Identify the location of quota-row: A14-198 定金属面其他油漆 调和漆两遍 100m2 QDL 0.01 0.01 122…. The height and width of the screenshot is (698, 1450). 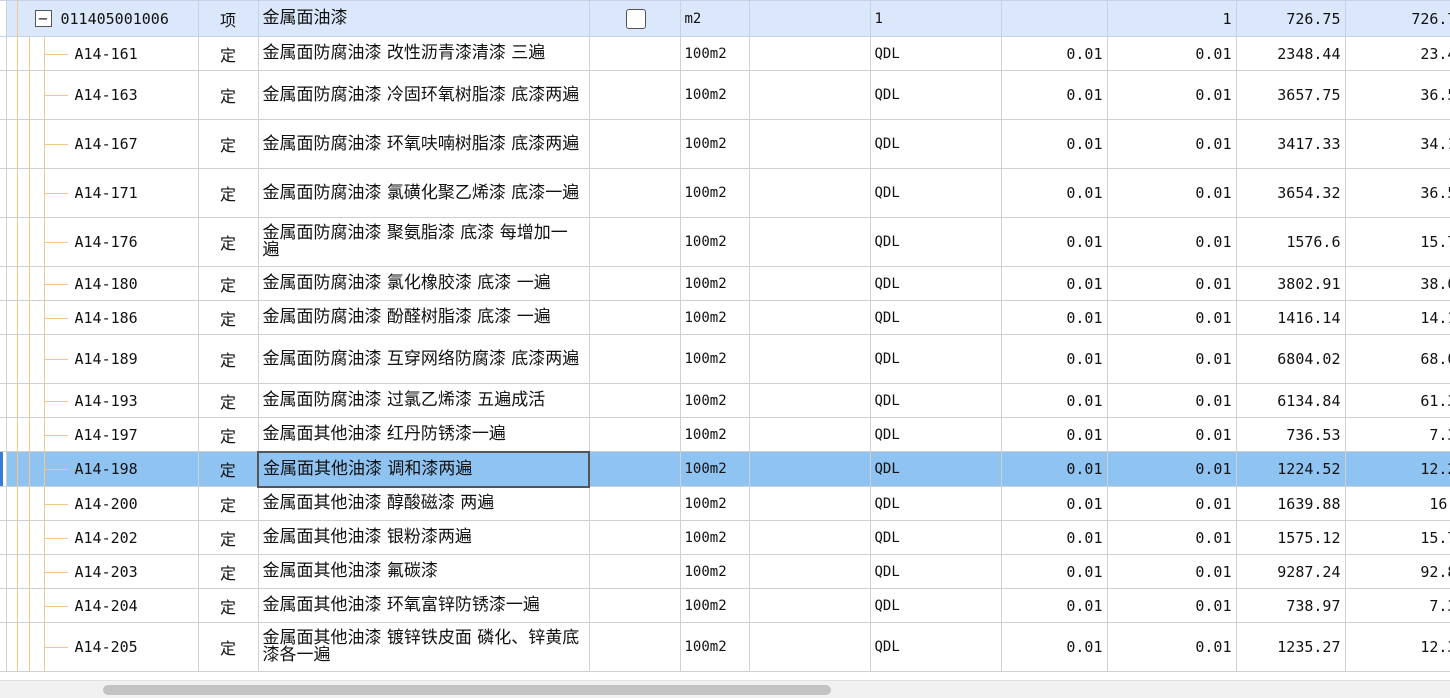
(725, 469).